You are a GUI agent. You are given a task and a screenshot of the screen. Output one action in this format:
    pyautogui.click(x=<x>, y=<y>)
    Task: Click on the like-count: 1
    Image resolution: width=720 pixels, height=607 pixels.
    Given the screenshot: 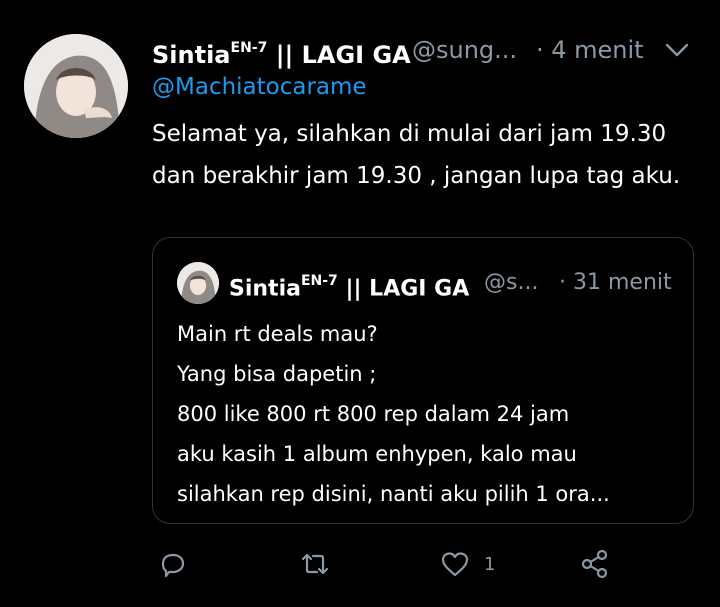 What is the action you would take?
    pyautogui.click(x=490, y=564)
    